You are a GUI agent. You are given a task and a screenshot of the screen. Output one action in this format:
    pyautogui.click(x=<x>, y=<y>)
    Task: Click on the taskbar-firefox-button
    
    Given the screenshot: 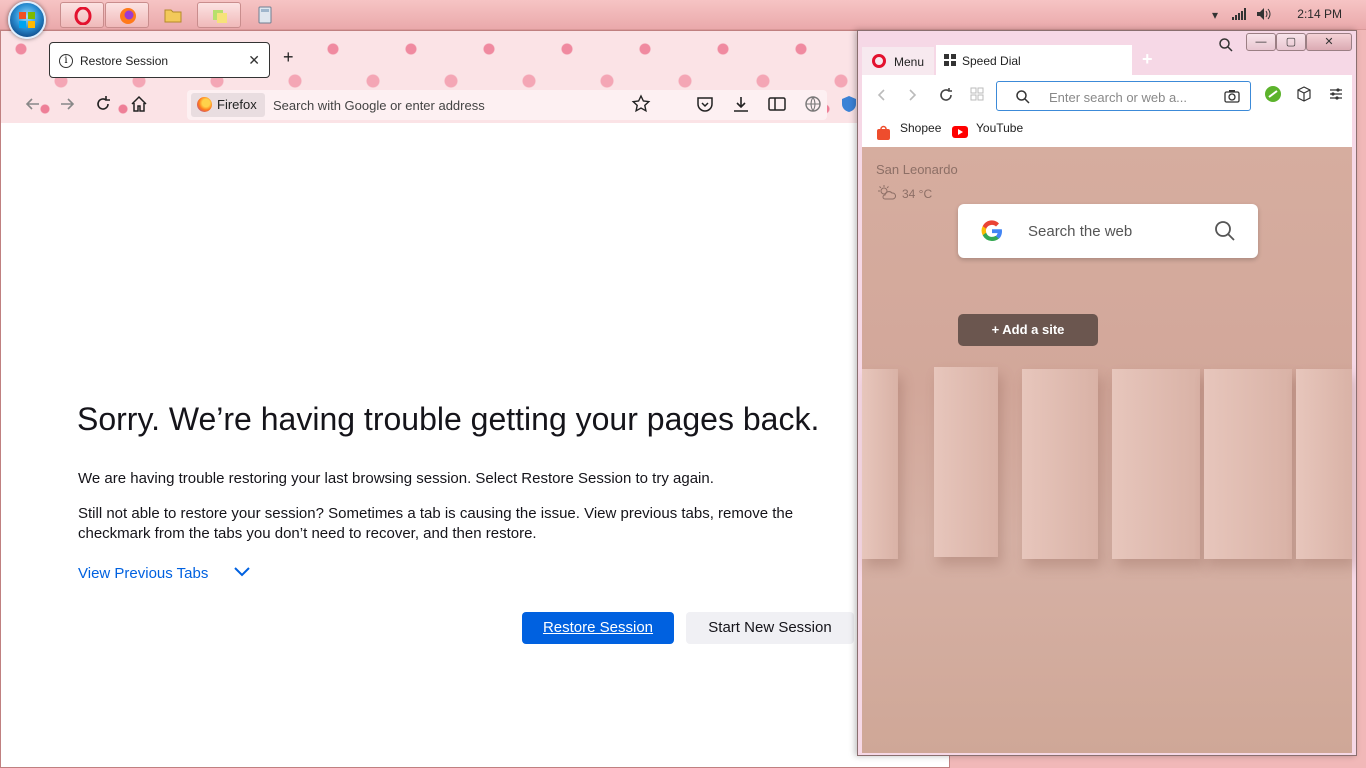 What is the action you would take?
    pyautogui.click(x=127, y=15)
    